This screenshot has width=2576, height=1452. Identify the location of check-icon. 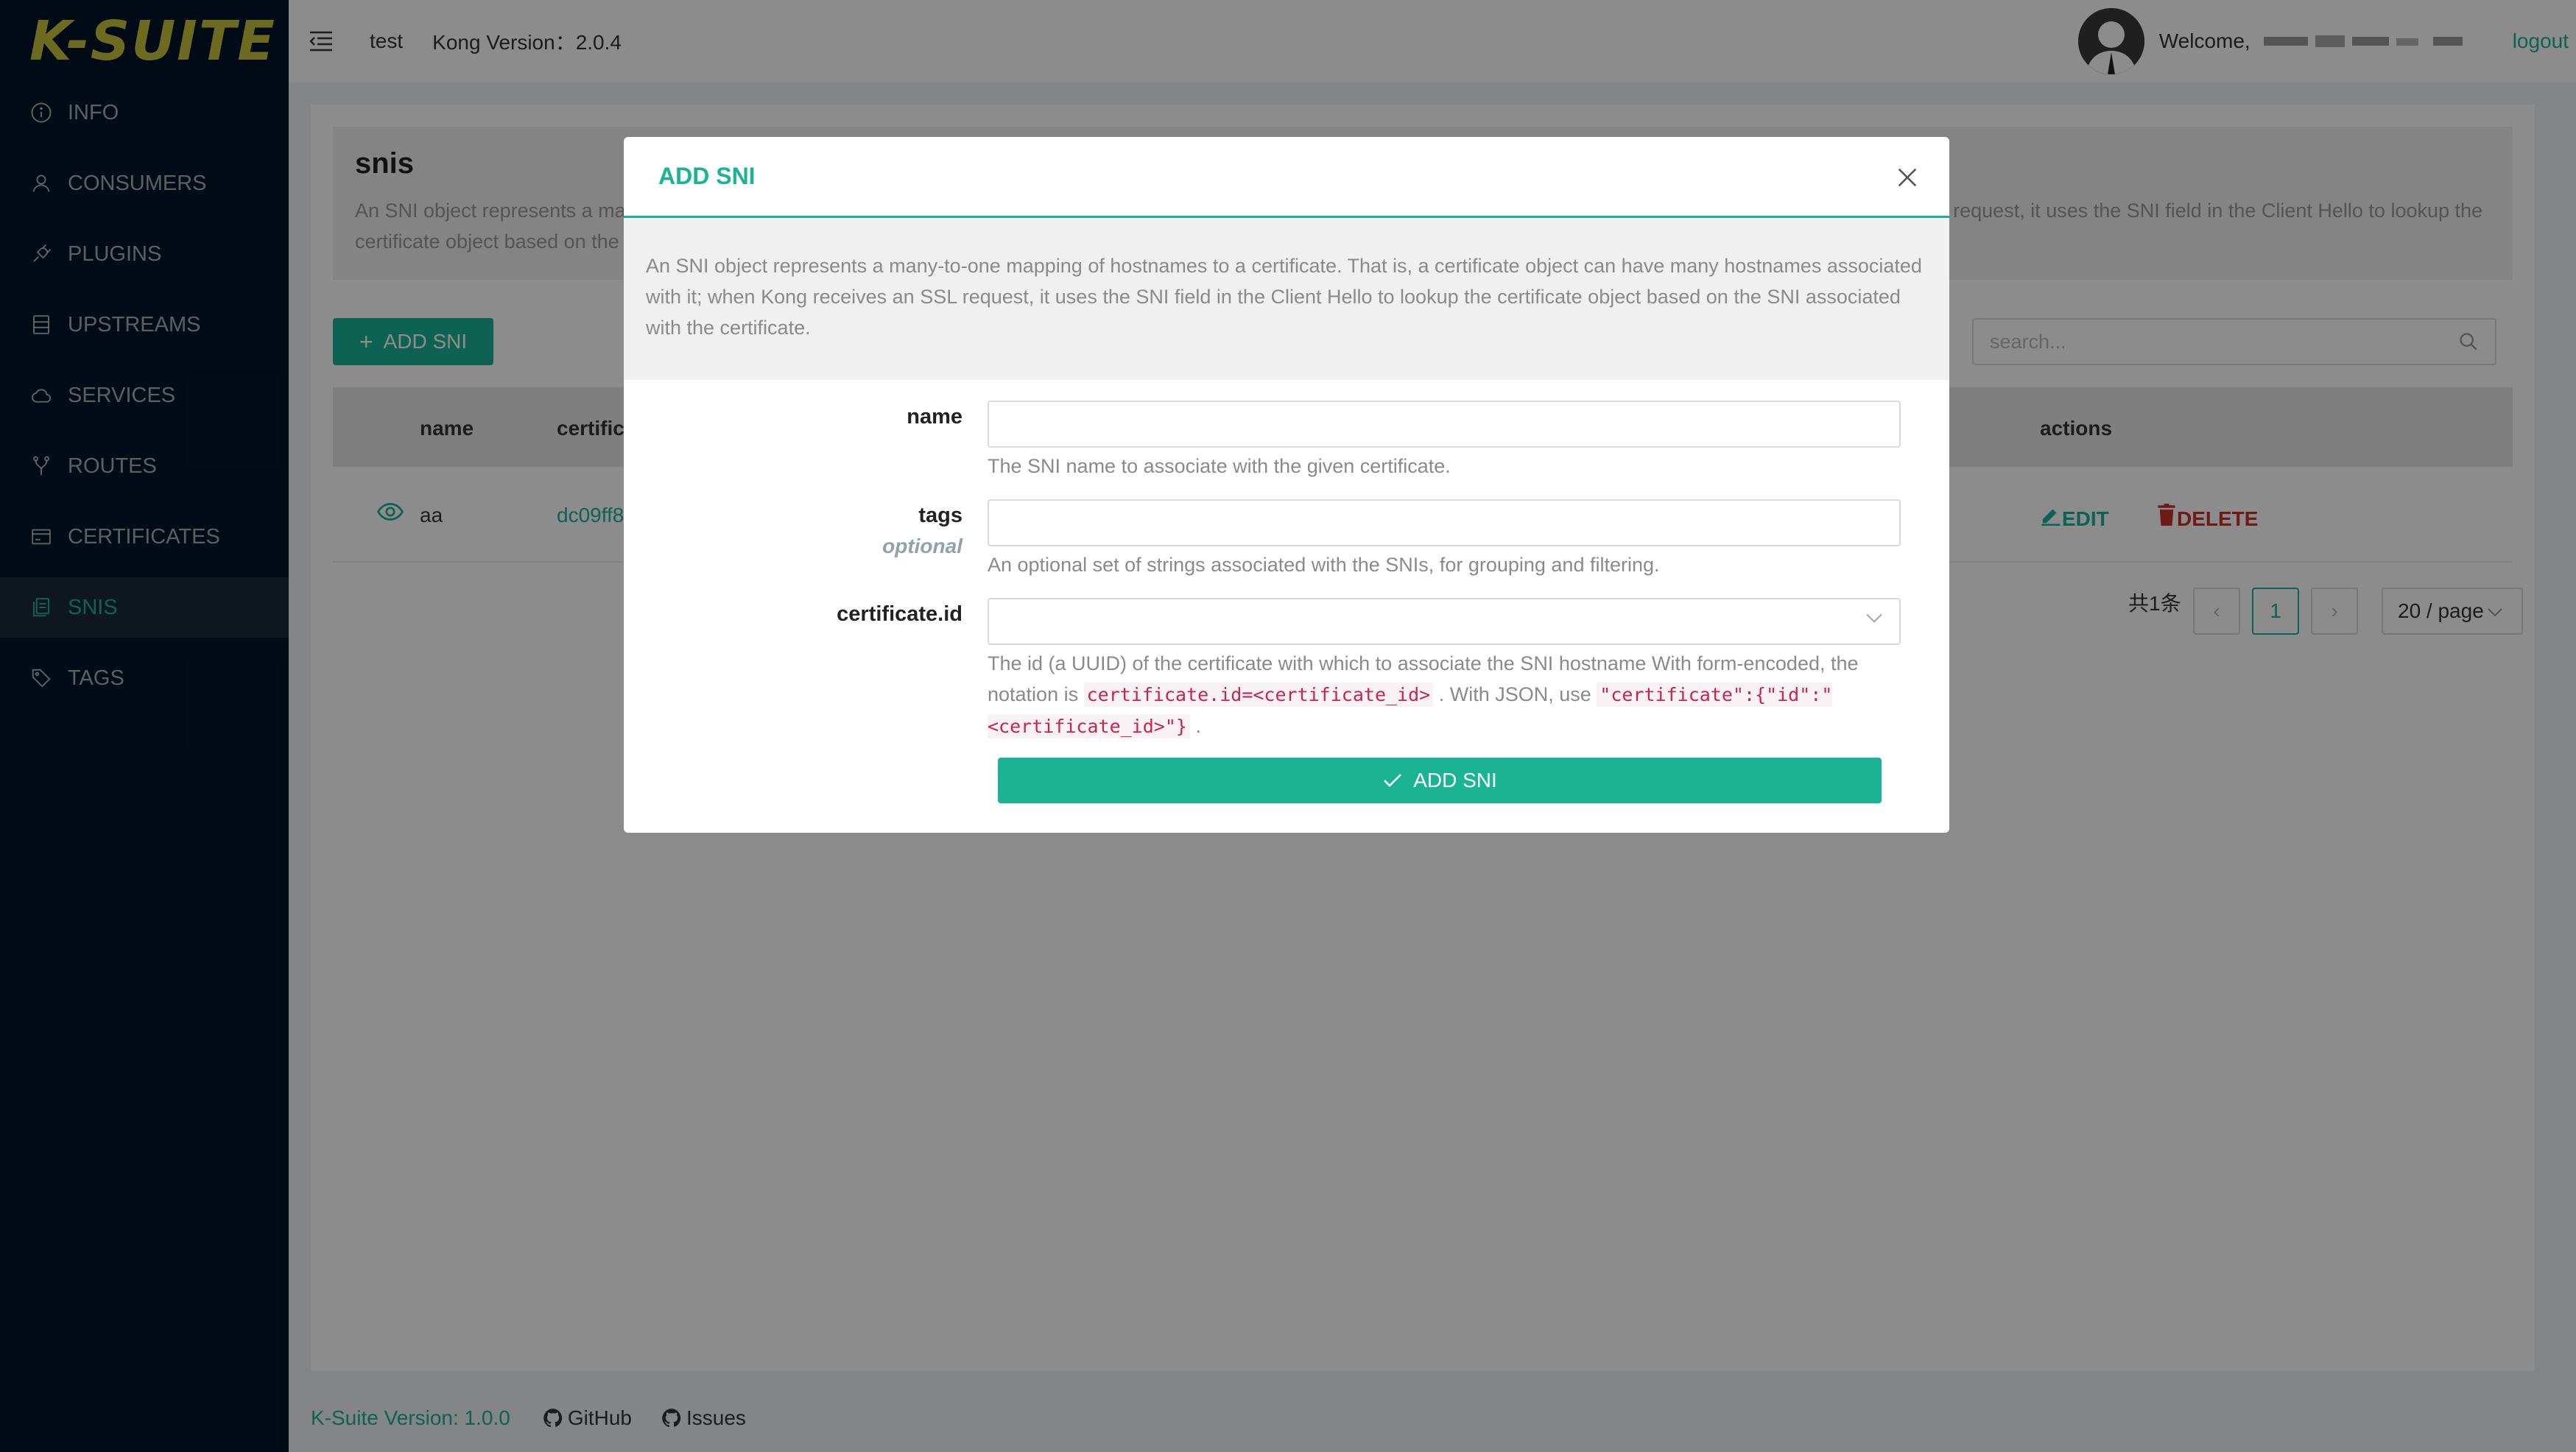
(1393, 780).